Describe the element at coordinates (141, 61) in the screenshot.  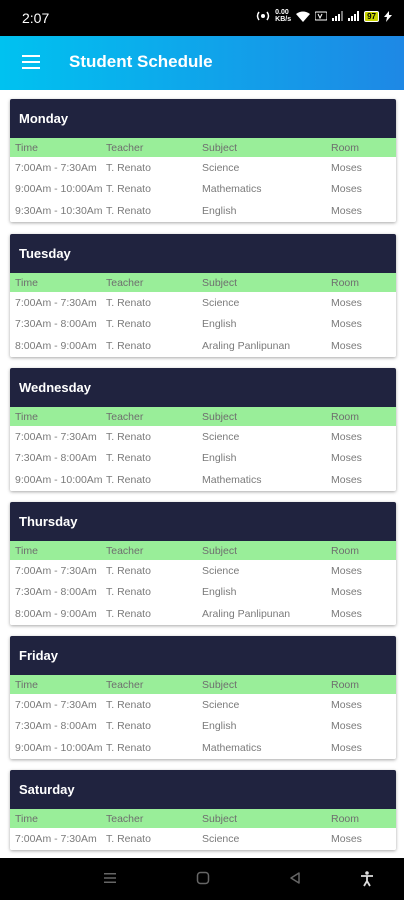
I see `page-title: Student Schedule` at that location.